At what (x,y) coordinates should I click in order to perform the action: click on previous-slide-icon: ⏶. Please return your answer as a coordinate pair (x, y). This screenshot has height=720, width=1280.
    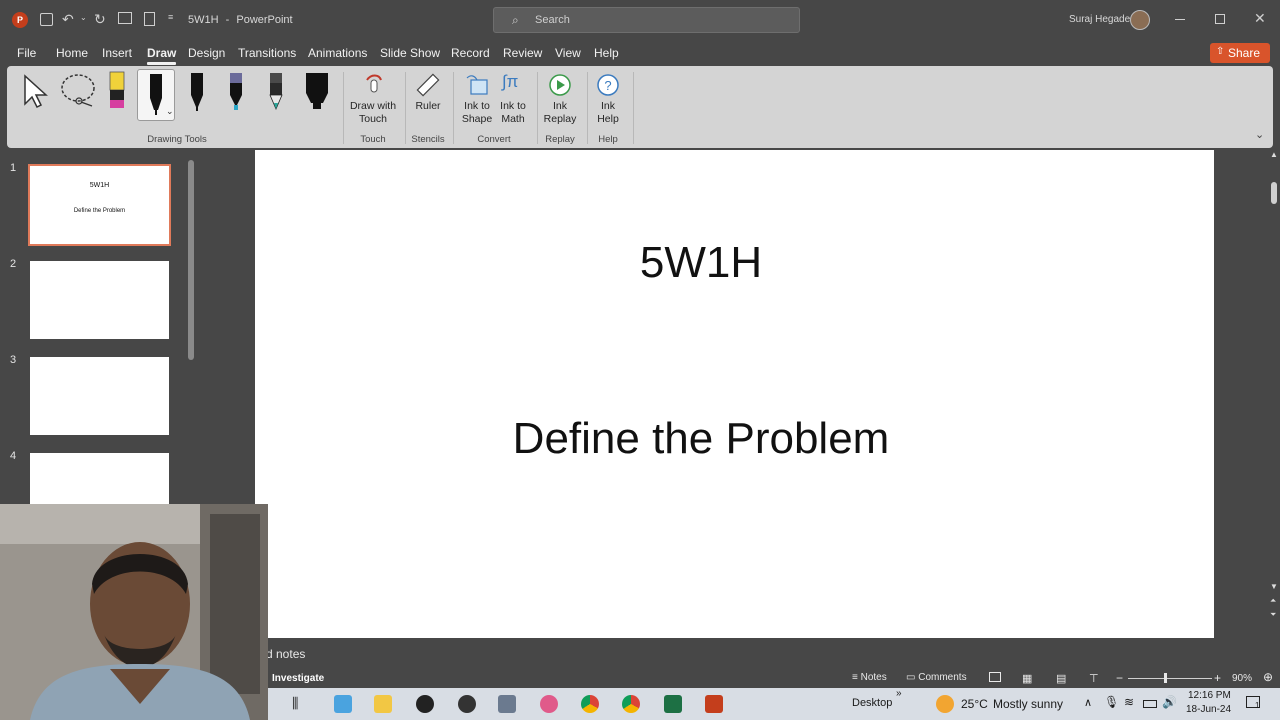
    Looking at the image, I should click on (1273, 601).